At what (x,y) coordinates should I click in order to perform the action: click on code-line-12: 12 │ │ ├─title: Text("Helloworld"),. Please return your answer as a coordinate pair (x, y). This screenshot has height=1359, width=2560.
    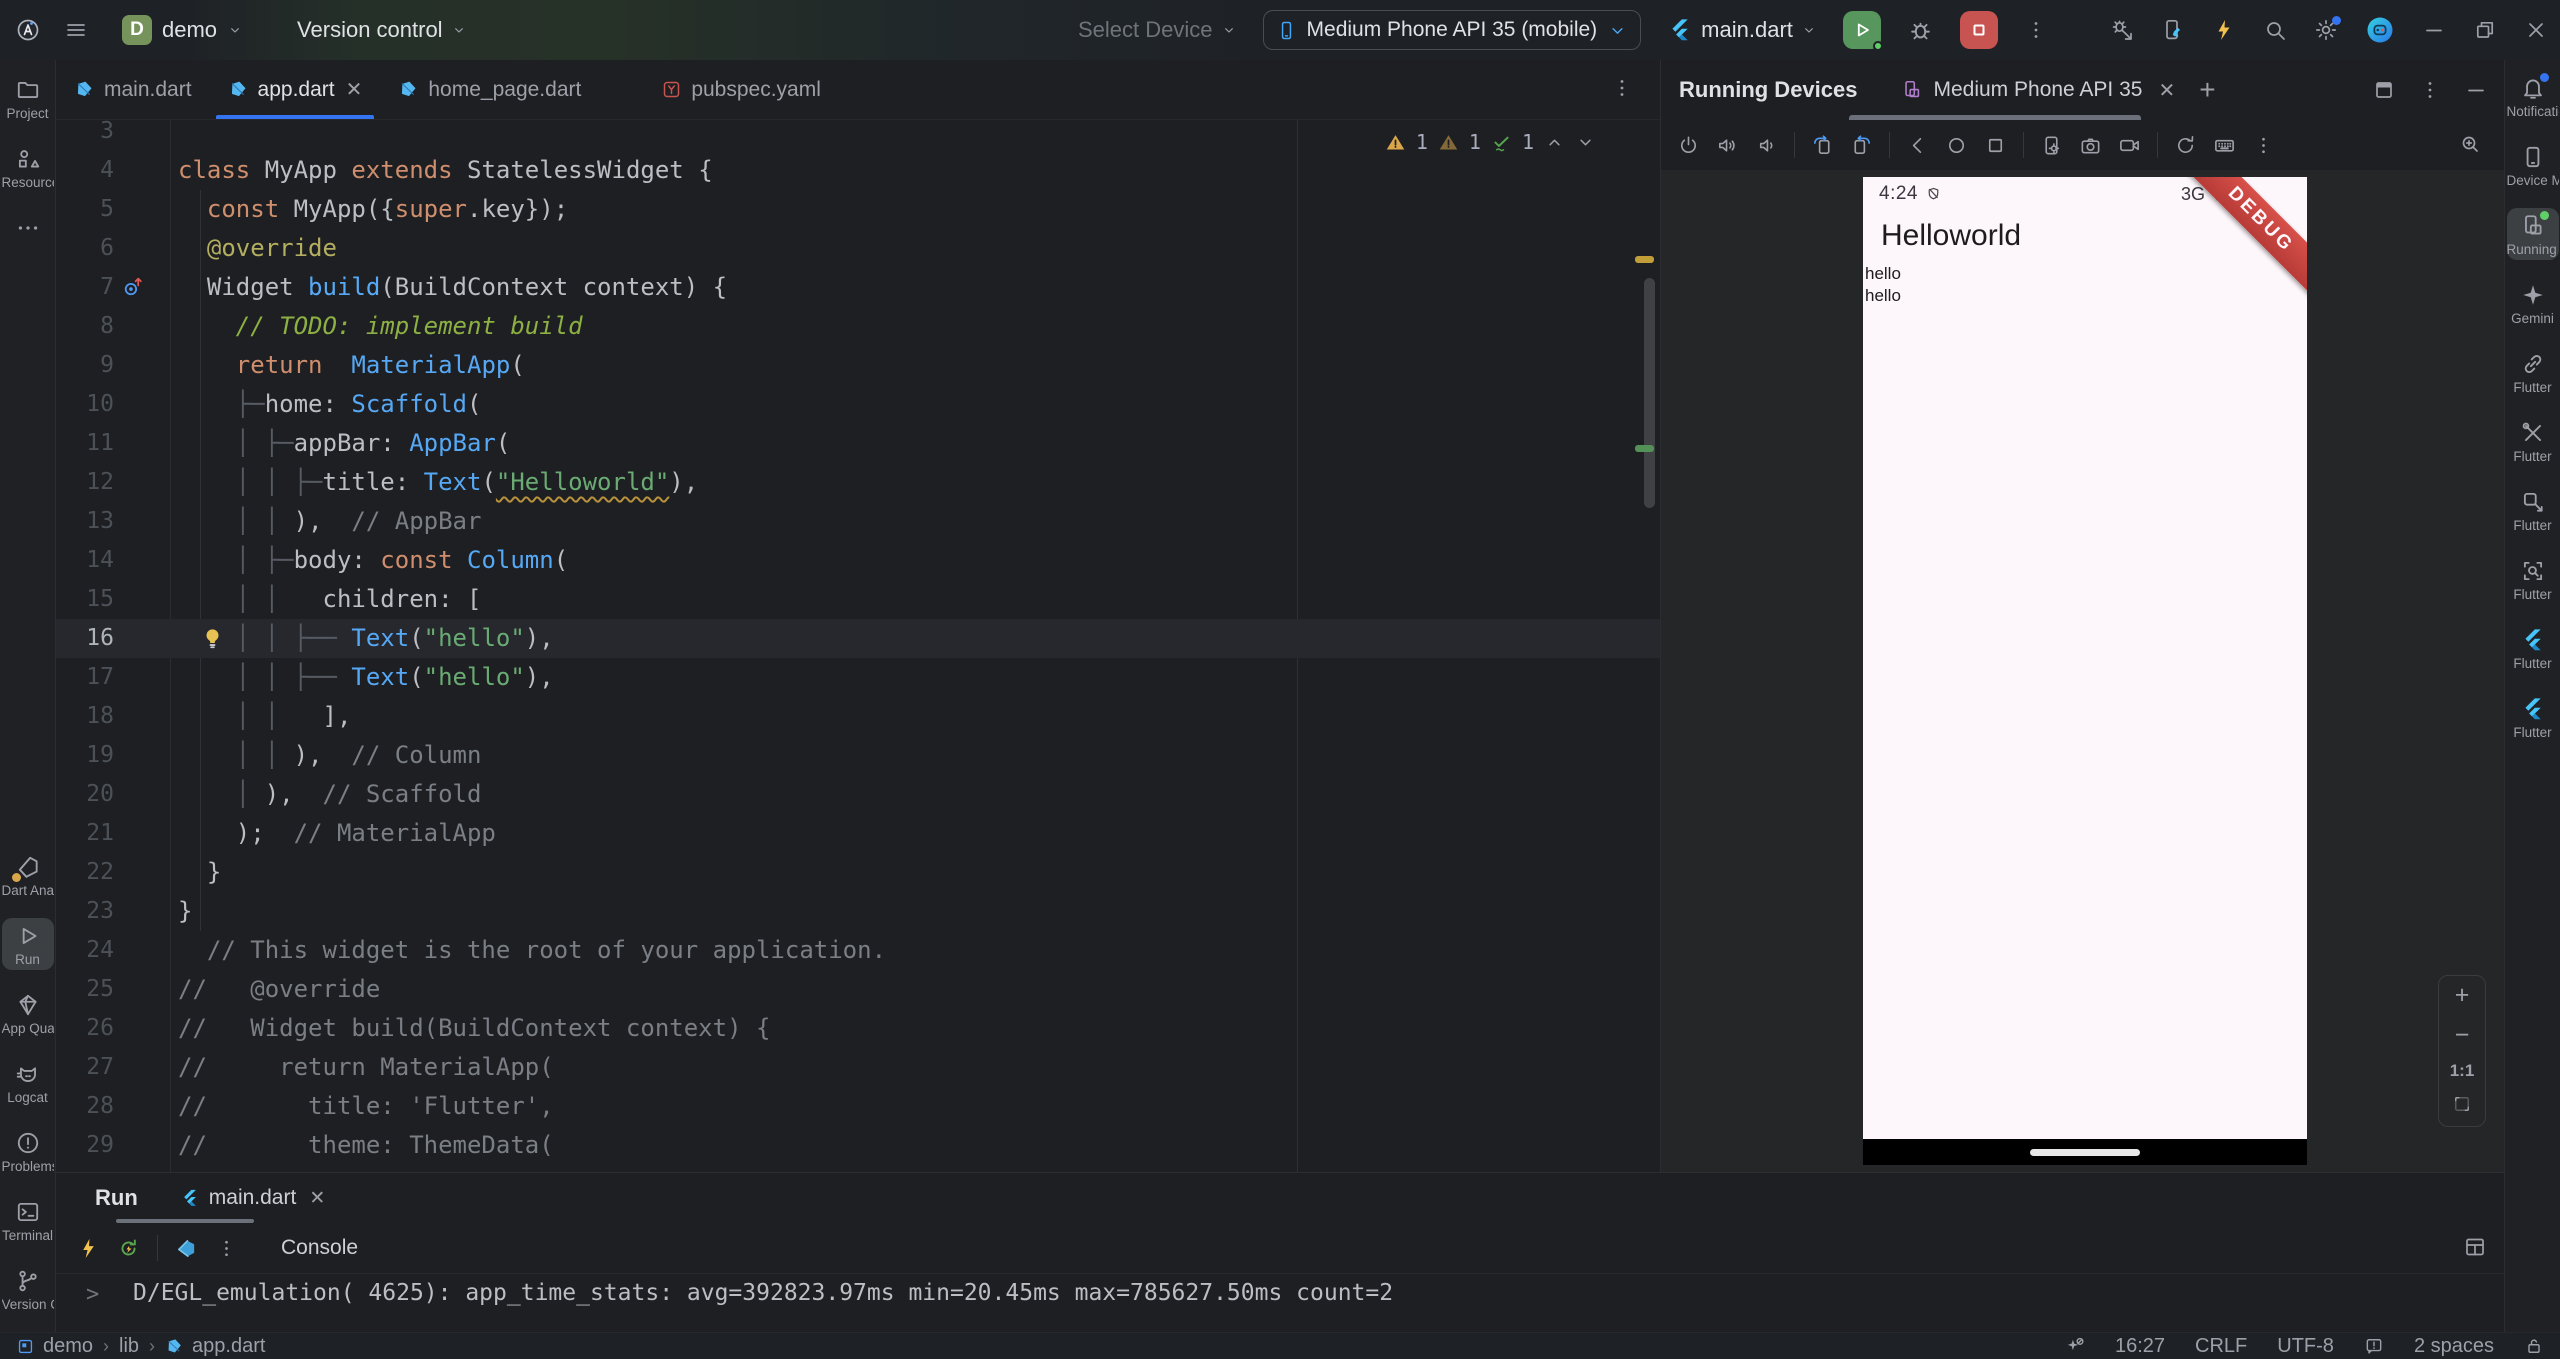
    Looking at the image, I should click on (858, 482).